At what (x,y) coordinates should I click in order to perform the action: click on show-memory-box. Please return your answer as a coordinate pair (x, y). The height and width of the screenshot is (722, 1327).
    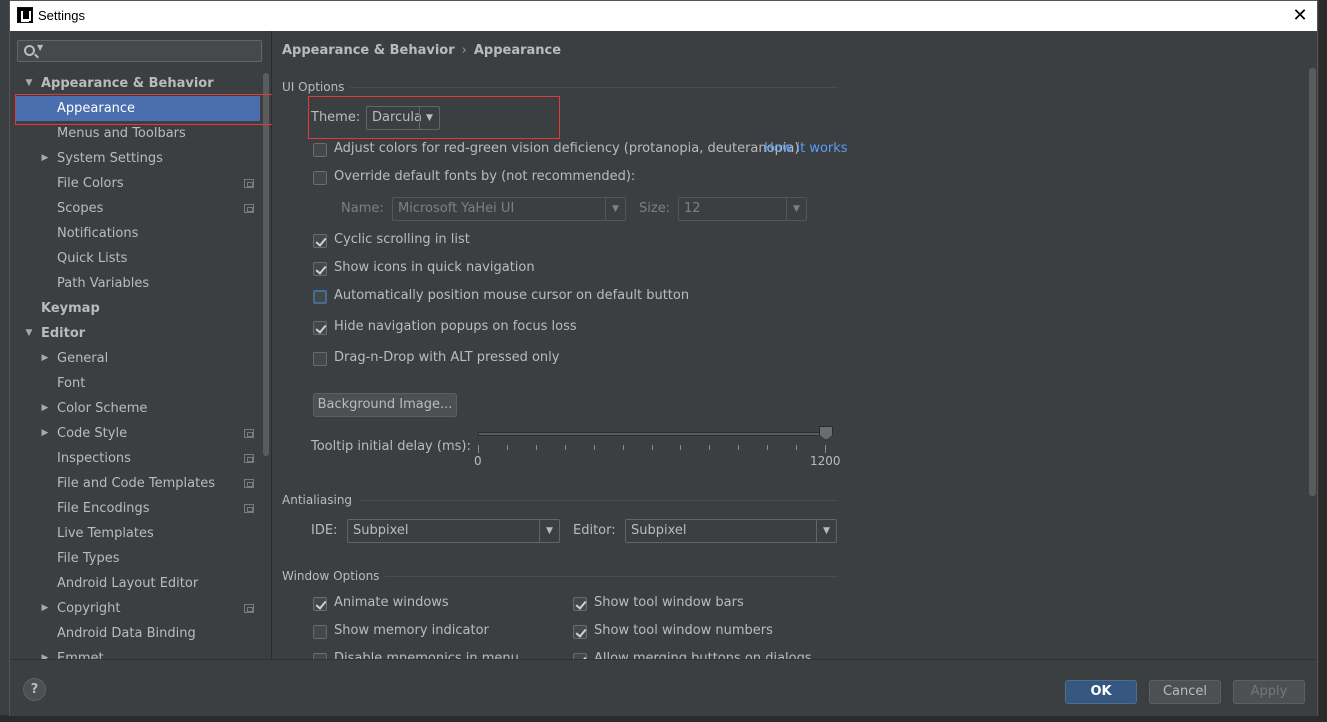
    Looking at the image, I should click on (320, 632).